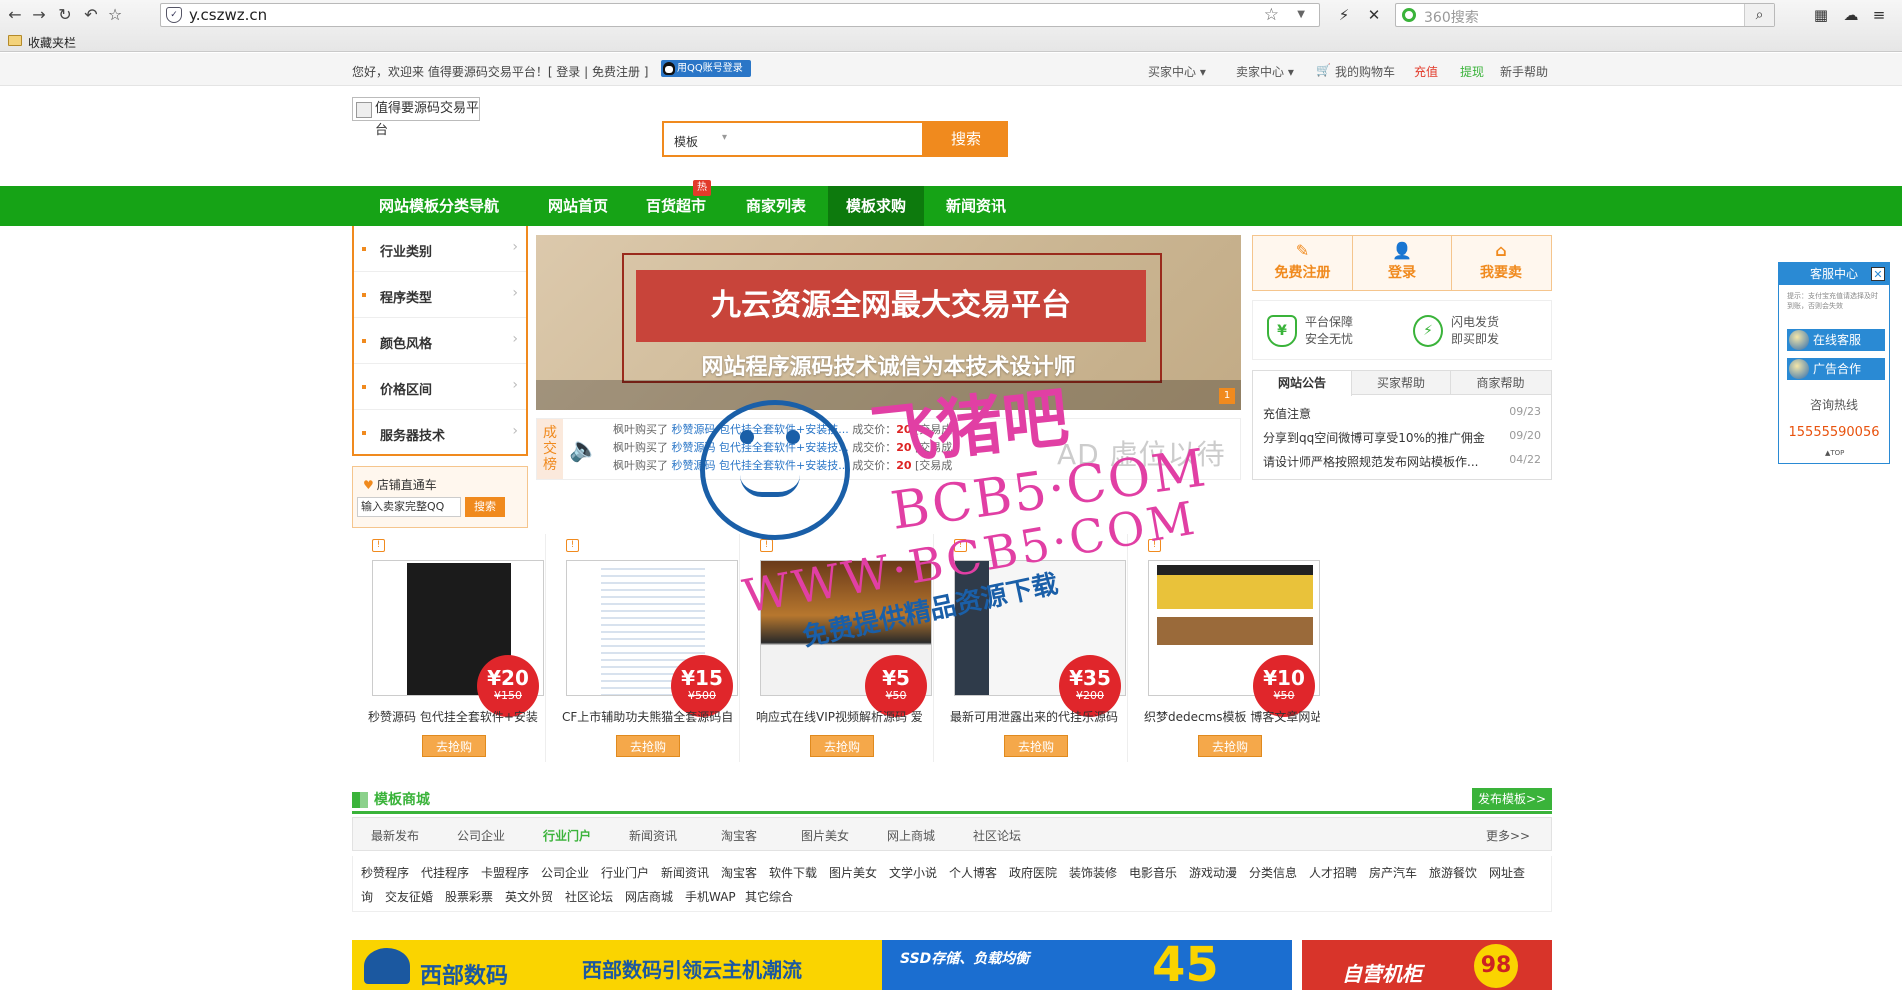  Describe the element at coordinates (1393, 872) in the screenshot. I see `mall-link: 房产汽车` at that location.